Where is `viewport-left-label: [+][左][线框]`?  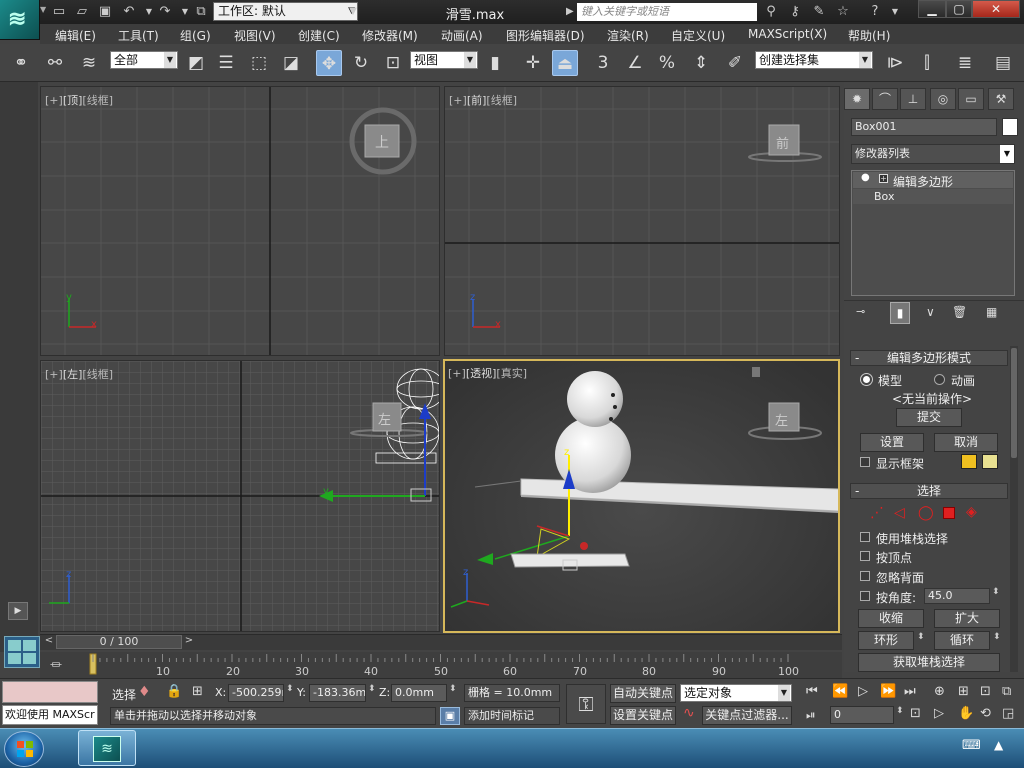 viewport-left-label: [+][左][线框] is located at coordinates (79, 374).